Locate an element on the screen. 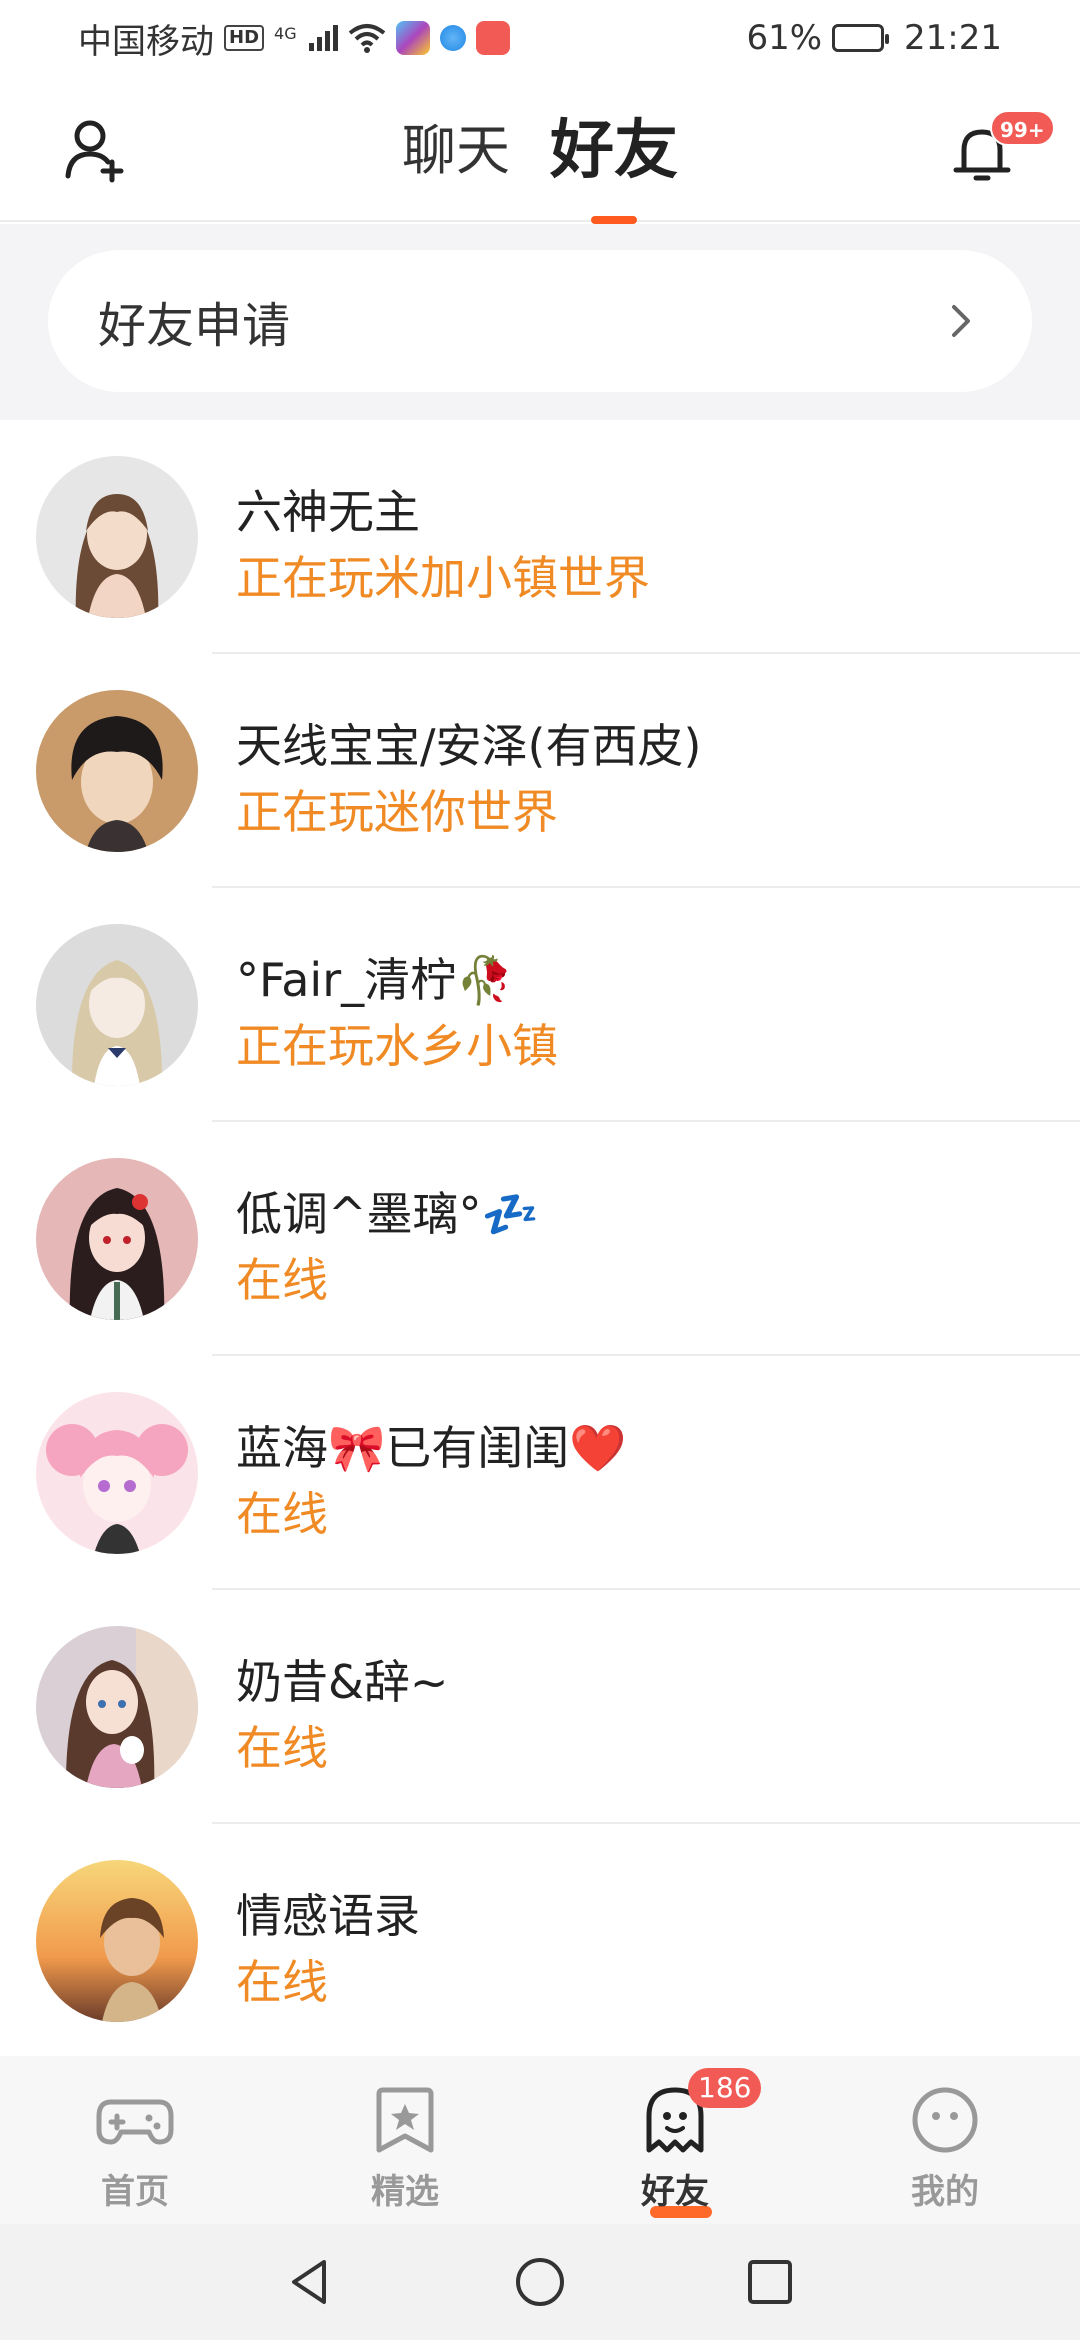 The image size is (1080, 2340). friend-request-area: 好友申请 is located at coordinates (540, 322).